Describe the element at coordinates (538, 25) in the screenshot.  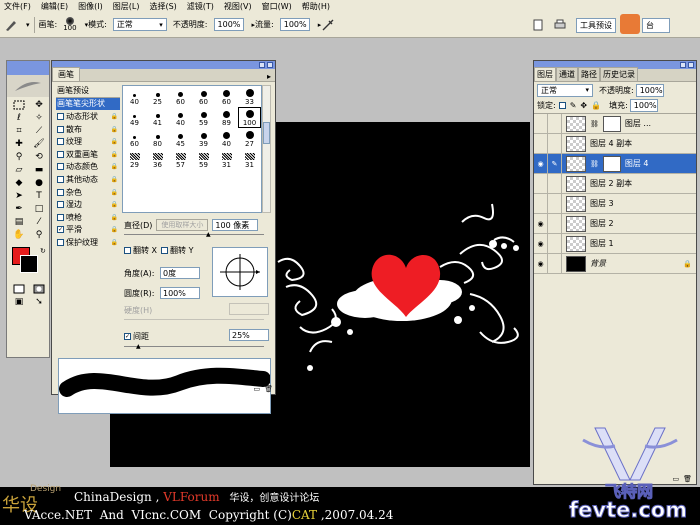
I see `file-browser-icon` at that location.